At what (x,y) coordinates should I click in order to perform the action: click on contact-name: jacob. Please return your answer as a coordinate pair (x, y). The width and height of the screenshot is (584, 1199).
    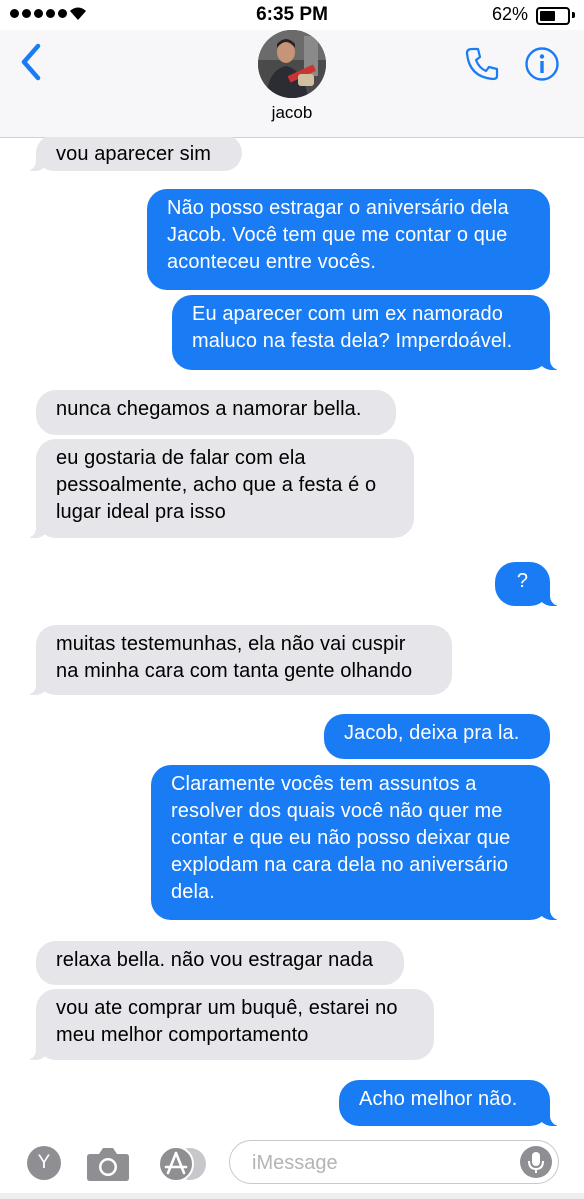
    Looking at the image, I should click on (292, 113).